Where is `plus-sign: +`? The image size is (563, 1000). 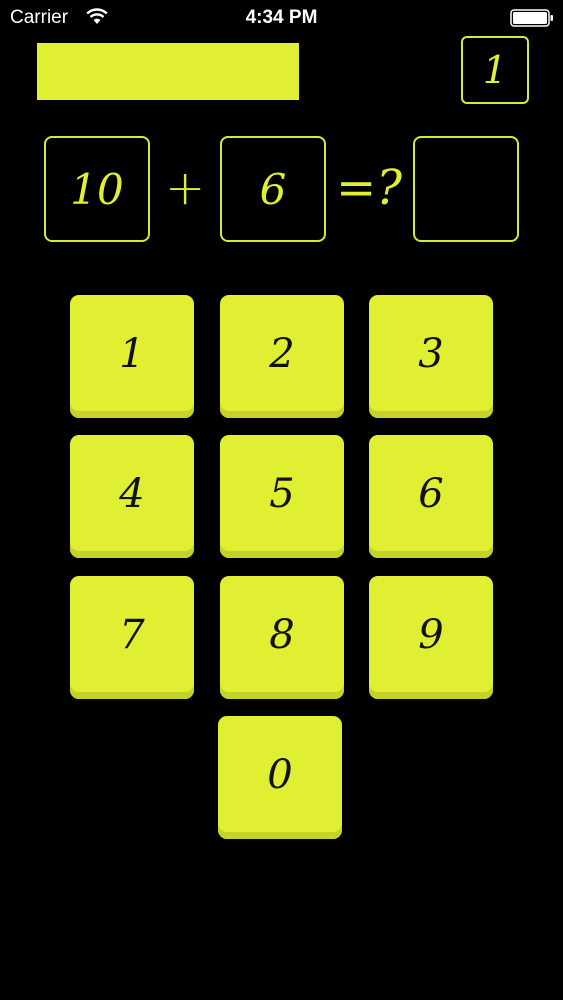
plus-sign: + is located at coordinates (185, 188).